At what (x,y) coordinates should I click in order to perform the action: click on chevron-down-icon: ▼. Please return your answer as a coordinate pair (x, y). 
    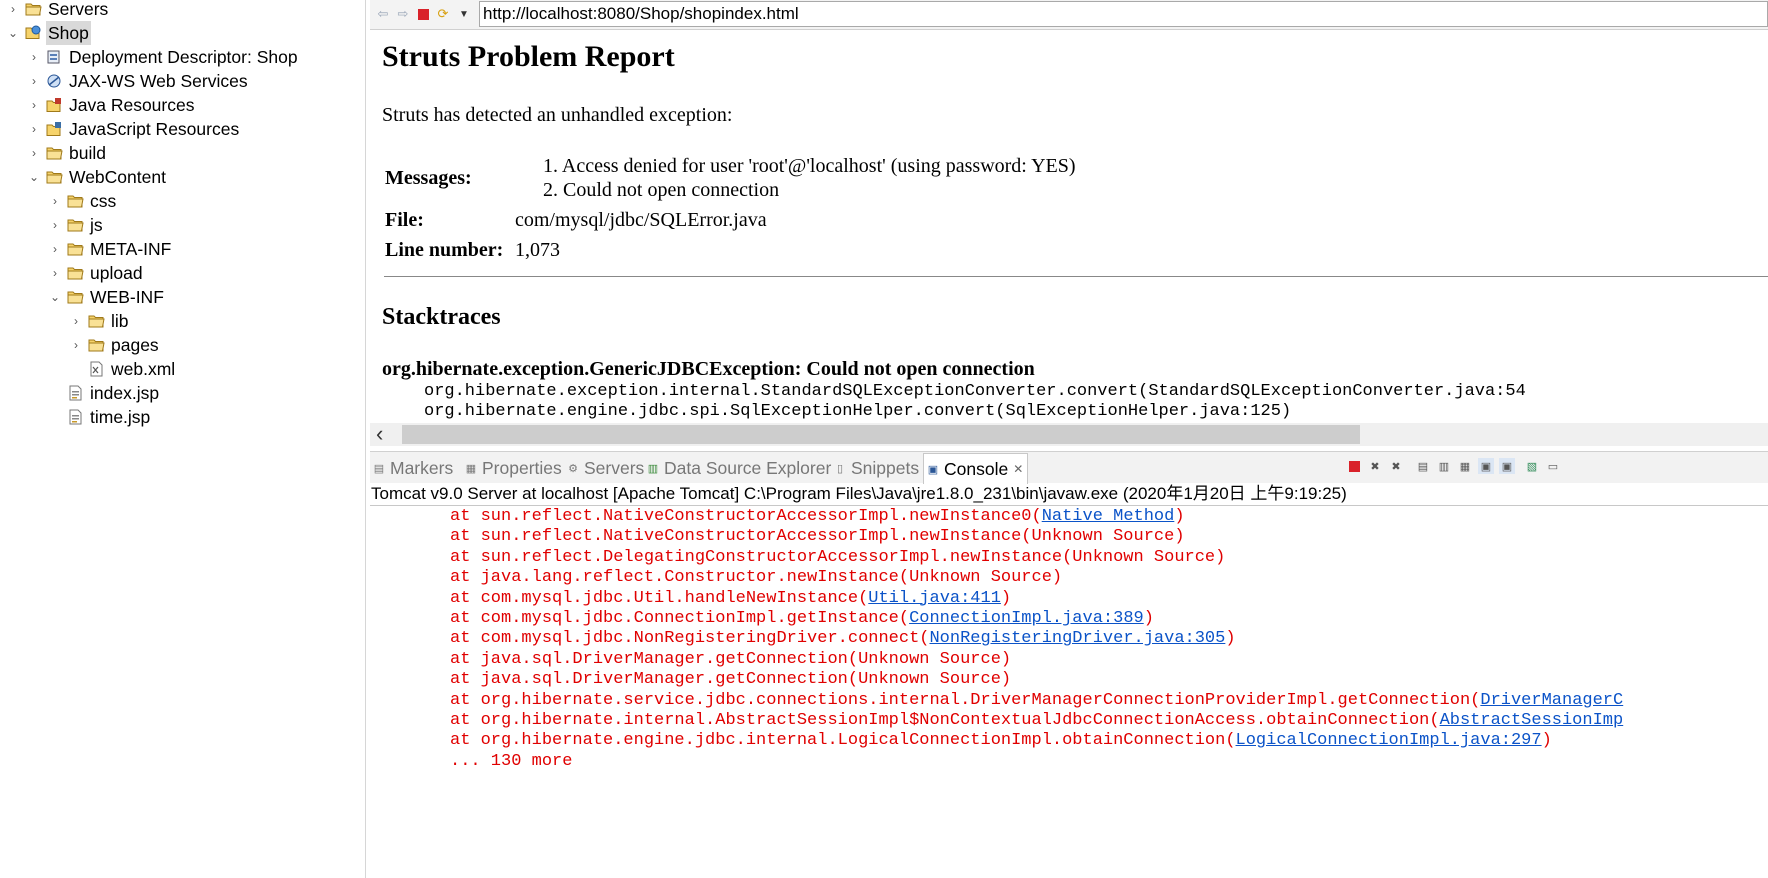
    Looking at the image, I should click on (464, 14).